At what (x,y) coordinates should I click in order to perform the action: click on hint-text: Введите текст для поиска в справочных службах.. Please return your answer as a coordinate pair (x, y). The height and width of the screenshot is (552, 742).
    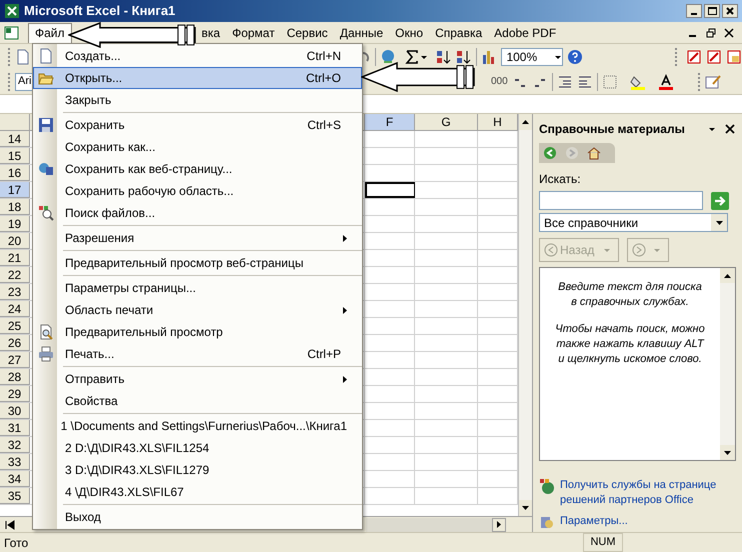
    Looking at the image, I should click on (630, 295).